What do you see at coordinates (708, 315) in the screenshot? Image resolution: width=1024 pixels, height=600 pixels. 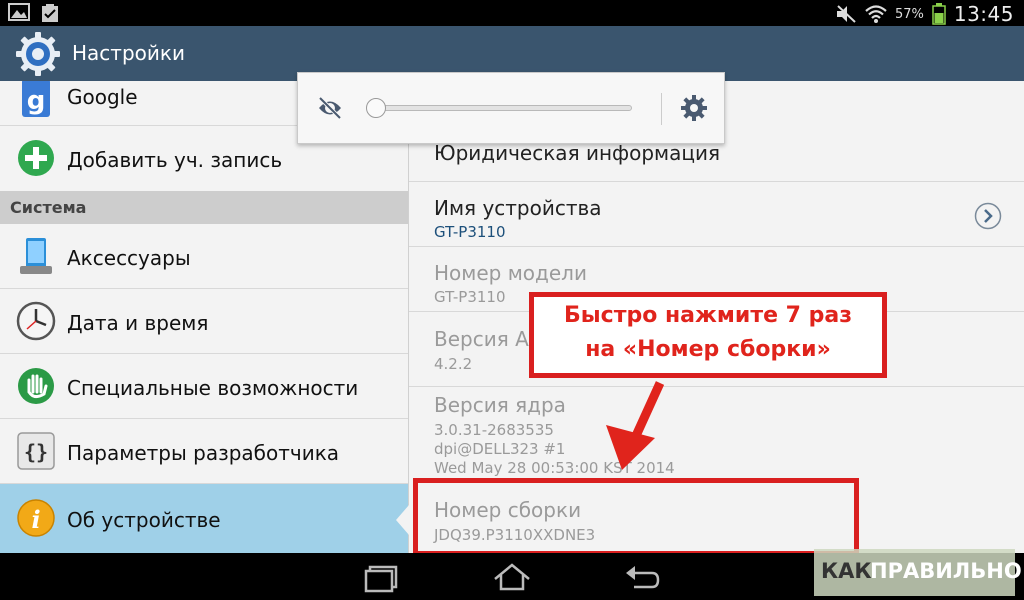 I see `callout-line-1: Быстро нажмите 7 раз` at bounding box center [708, 315].